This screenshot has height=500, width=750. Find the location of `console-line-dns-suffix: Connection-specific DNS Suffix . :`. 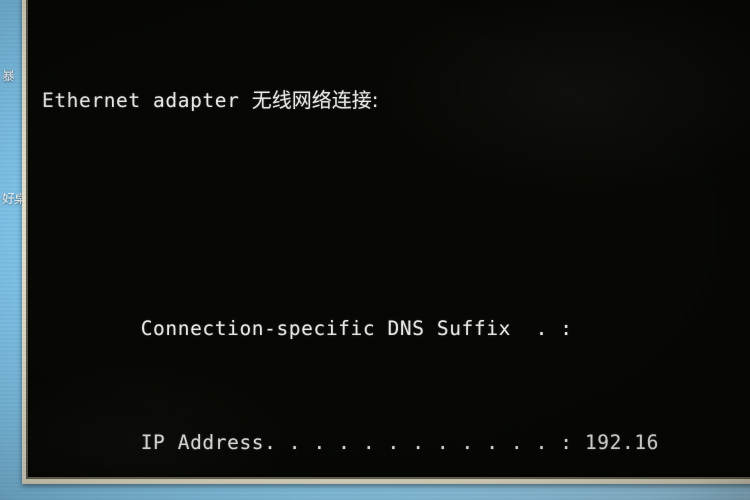

console-line-dns-suffix: Connection-specific DNS Suffix . : is located at coordinates (307, 328).